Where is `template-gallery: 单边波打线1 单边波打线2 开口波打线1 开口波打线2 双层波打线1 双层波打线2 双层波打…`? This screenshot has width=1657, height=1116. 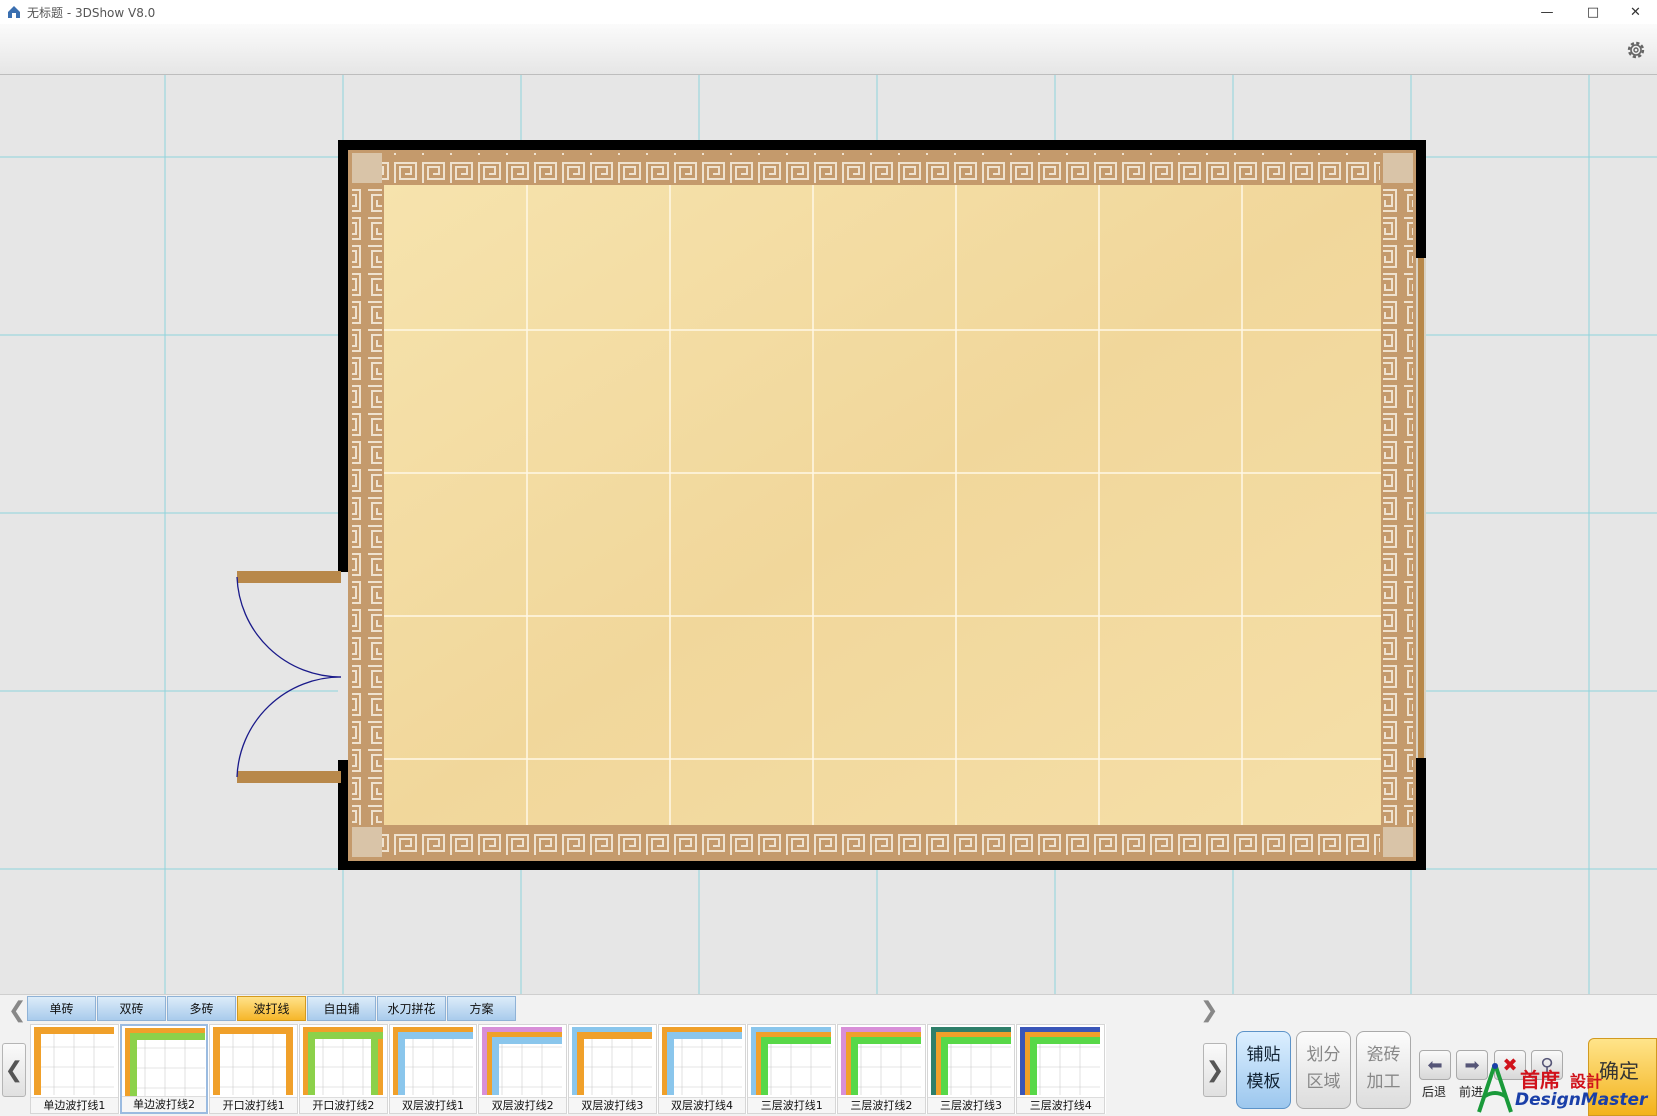 template-gallery: 单边波打线1 单边波打线2 开口波打线1 开口波打线2 双层波打线1 双层波打线2 双层波打… is located at coordinates (568, 1069).